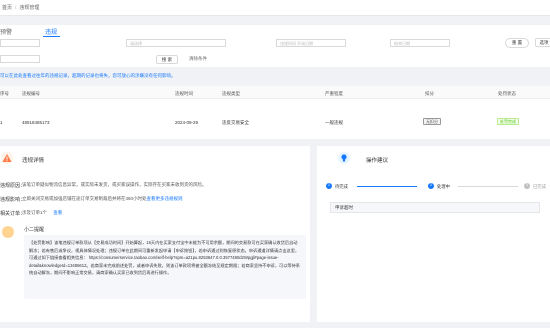  I want to click on cell-id: 48518485173, so click(36, 122).